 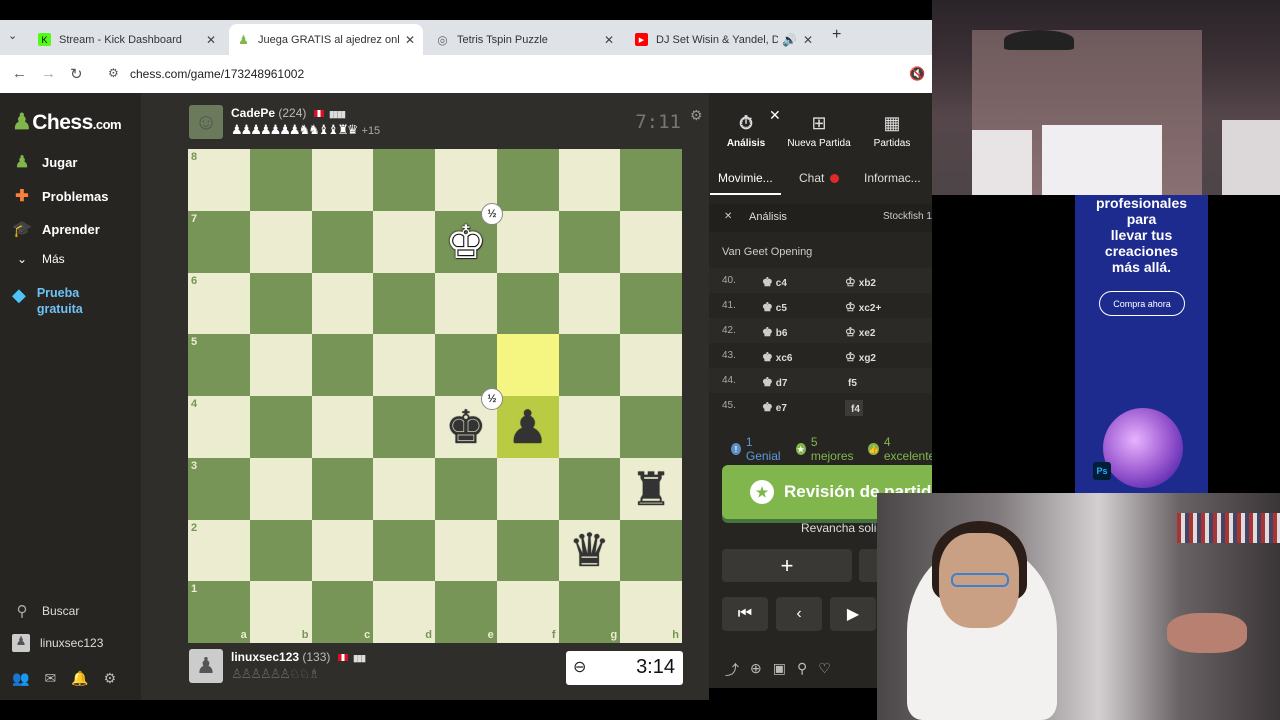 What do you see at coordinates (777, 357) in the screenshot?
I see `white-move: ♚ xc6` at bounding box center [777, 357].